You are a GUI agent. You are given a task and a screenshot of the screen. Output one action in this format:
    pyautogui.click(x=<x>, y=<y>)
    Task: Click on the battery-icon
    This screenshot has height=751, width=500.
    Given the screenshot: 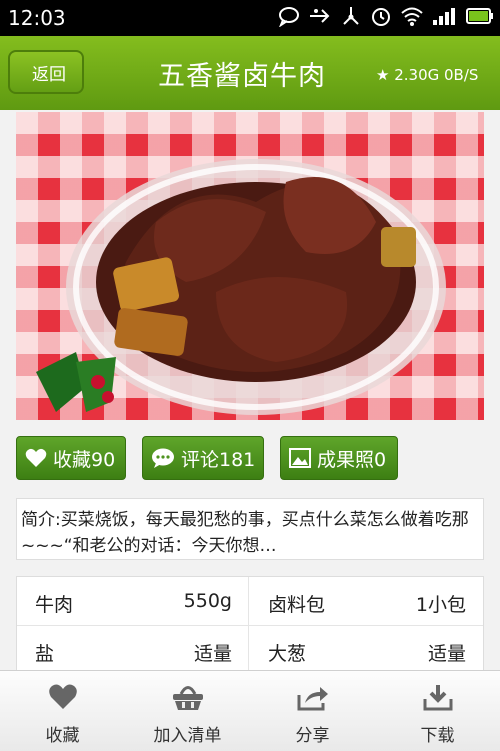 What is the action you would take?
    pyautogui.click(x=479, y=16)
    